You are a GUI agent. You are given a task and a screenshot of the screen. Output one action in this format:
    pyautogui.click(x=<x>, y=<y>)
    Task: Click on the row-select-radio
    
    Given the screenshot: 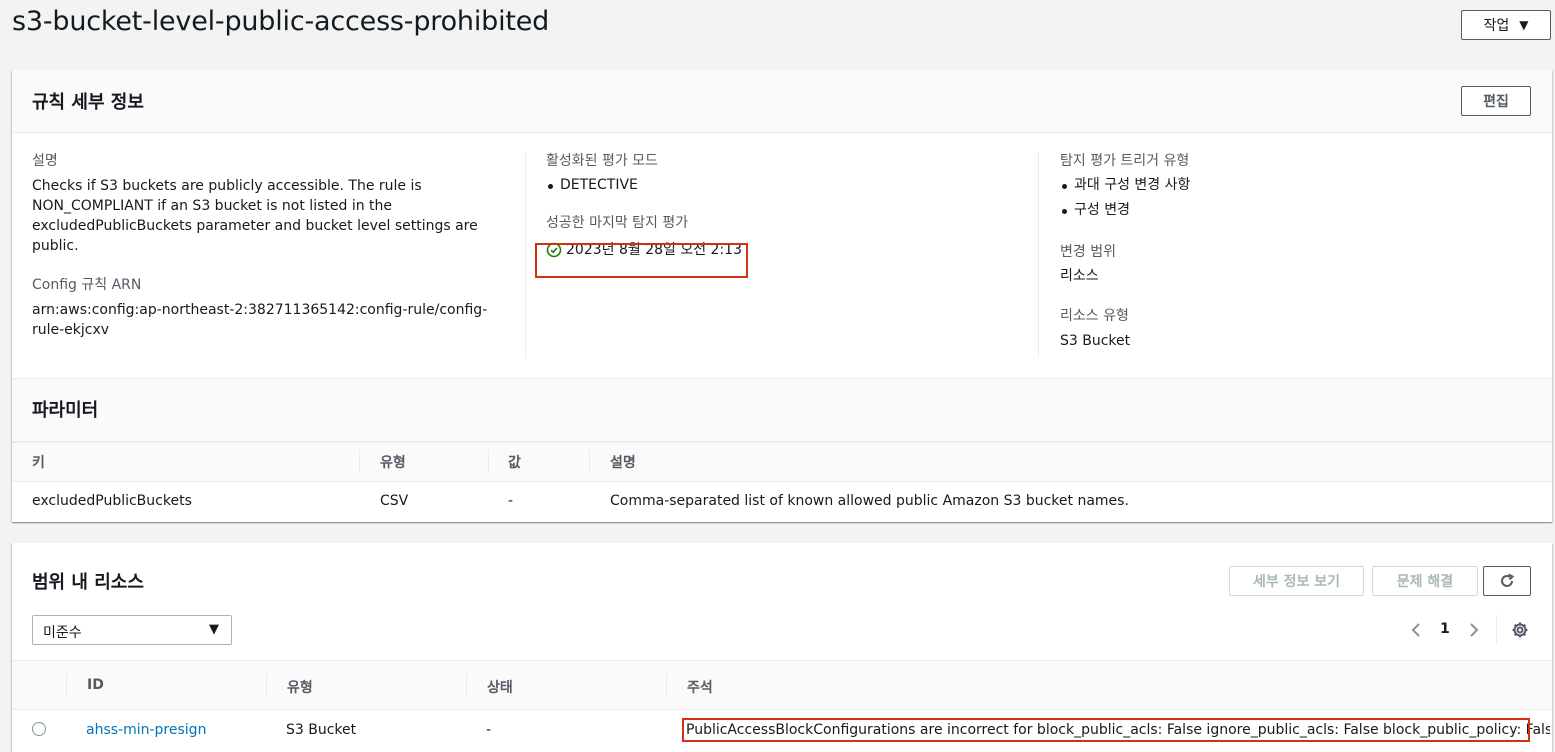 What is the action you would take?
    pyautogui.click(x=39, y=729)
    